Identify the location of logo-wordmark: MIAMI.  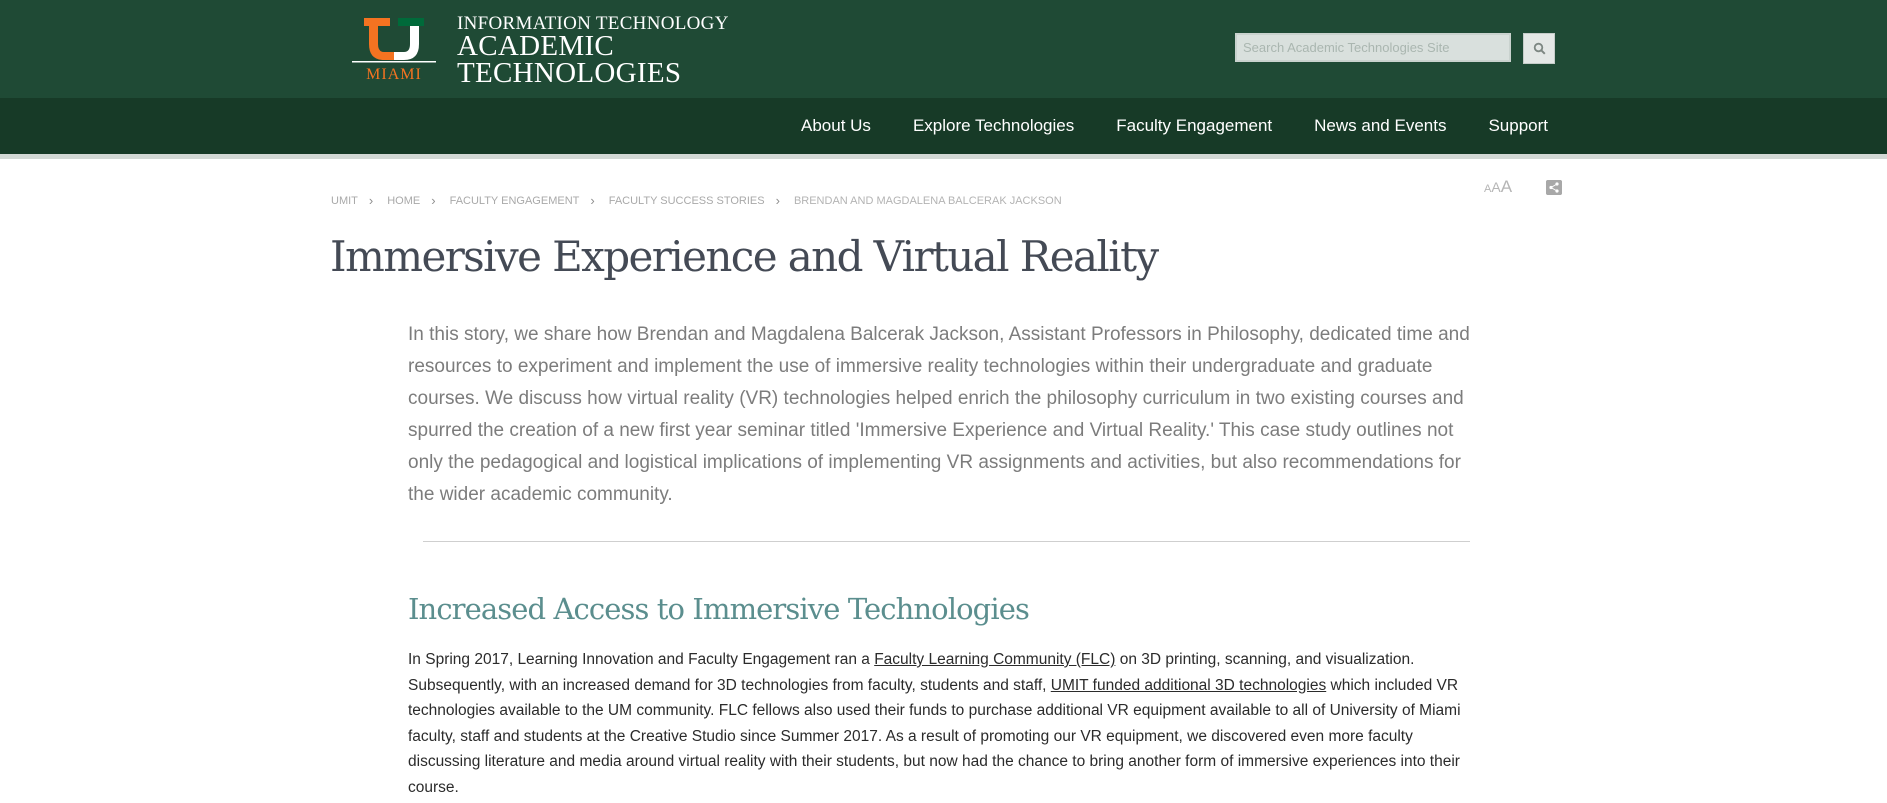
(394, 74).